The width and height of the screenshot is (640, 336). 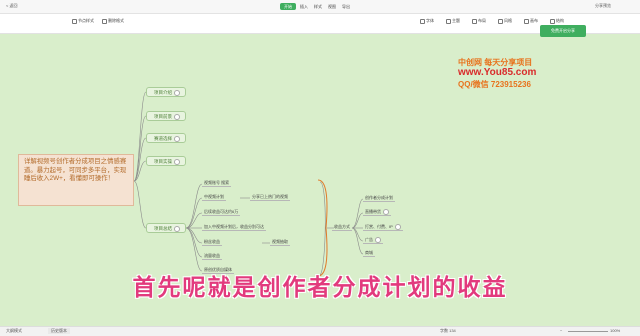 What do you see at coordinates (11, 6) in the screenshot?
I see `back-button: < 返回` at bounding box center [11, 6].